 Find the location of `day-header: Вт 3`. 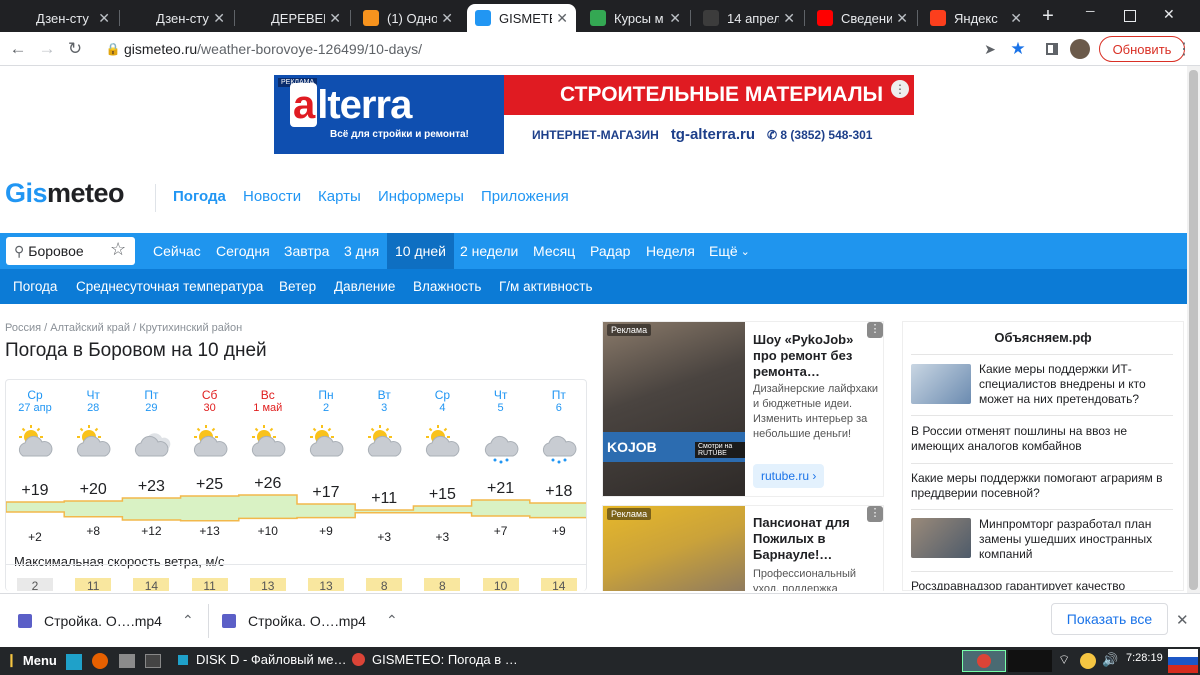

day-header: Вт 3 is located at coordinates (384, 401).